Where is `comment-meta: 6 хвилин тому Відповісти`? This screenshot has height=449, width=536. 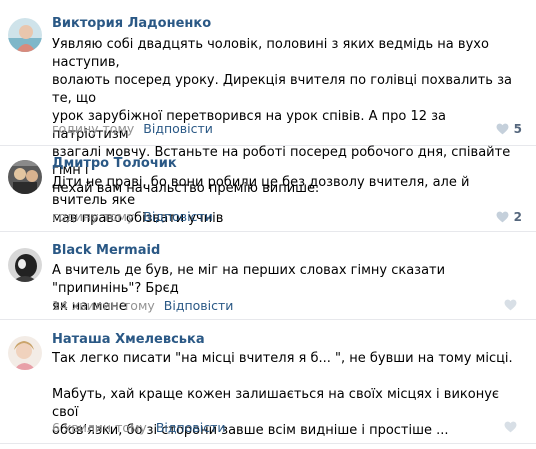 comment-meta: 6 хвилин тому Відповісти is located at coordinates (138, 427).